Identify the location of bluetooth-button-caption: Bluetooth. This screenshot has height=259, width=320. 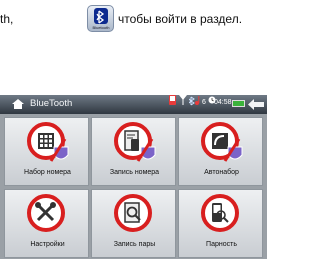
(101, 27).